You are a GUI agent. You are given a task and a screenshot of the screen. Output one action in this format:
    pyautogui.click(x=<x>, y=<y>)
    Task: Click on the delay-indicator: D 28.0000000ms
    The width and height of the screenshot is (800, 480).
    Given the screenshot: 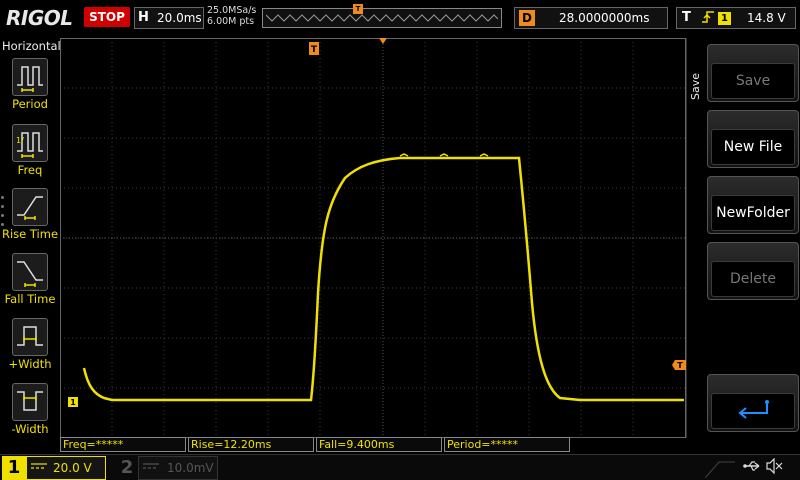 What is the action you would take?
    pyautogui.click(x=591, y=18)
    